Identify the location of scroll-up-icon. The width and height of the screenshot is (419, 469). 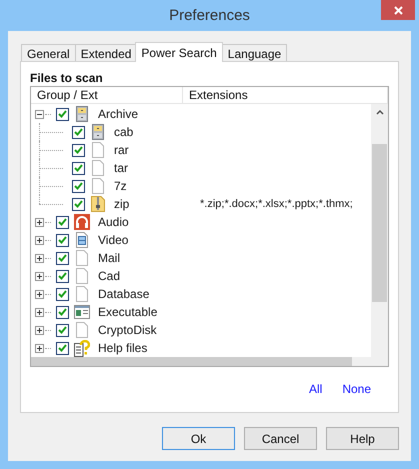
(380, 112).